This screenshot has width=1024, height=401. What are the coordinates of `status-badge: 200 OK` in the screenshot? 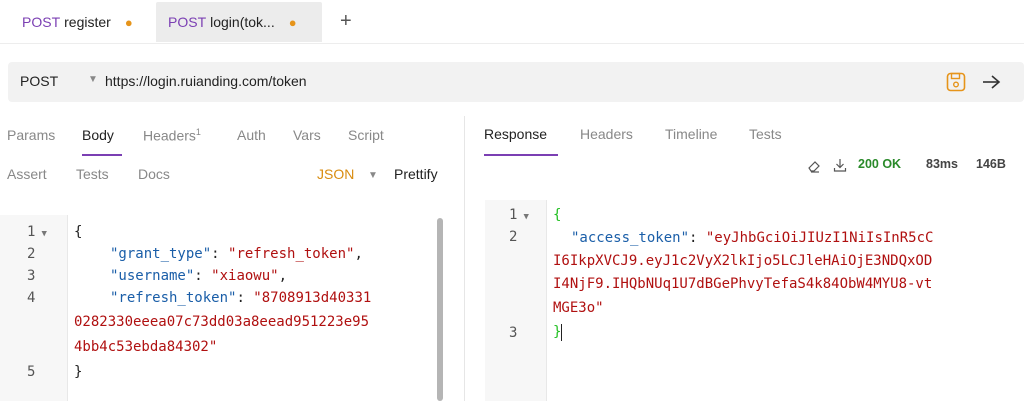 It's located at (880, 164).